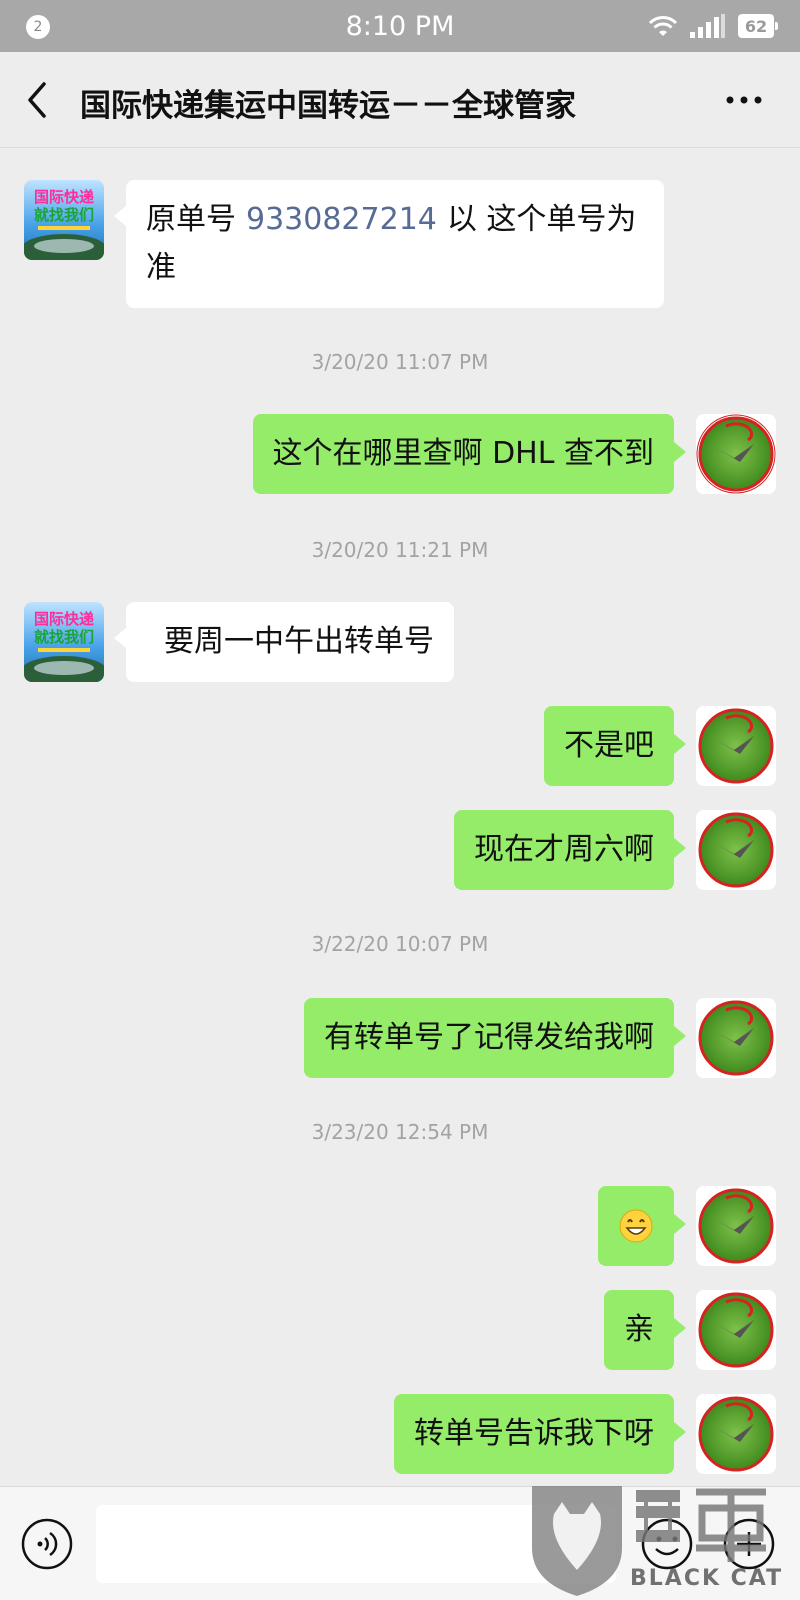  I want to click on chat-title: 国际快递集运中国转运－－全球管家, so click(328, 106).